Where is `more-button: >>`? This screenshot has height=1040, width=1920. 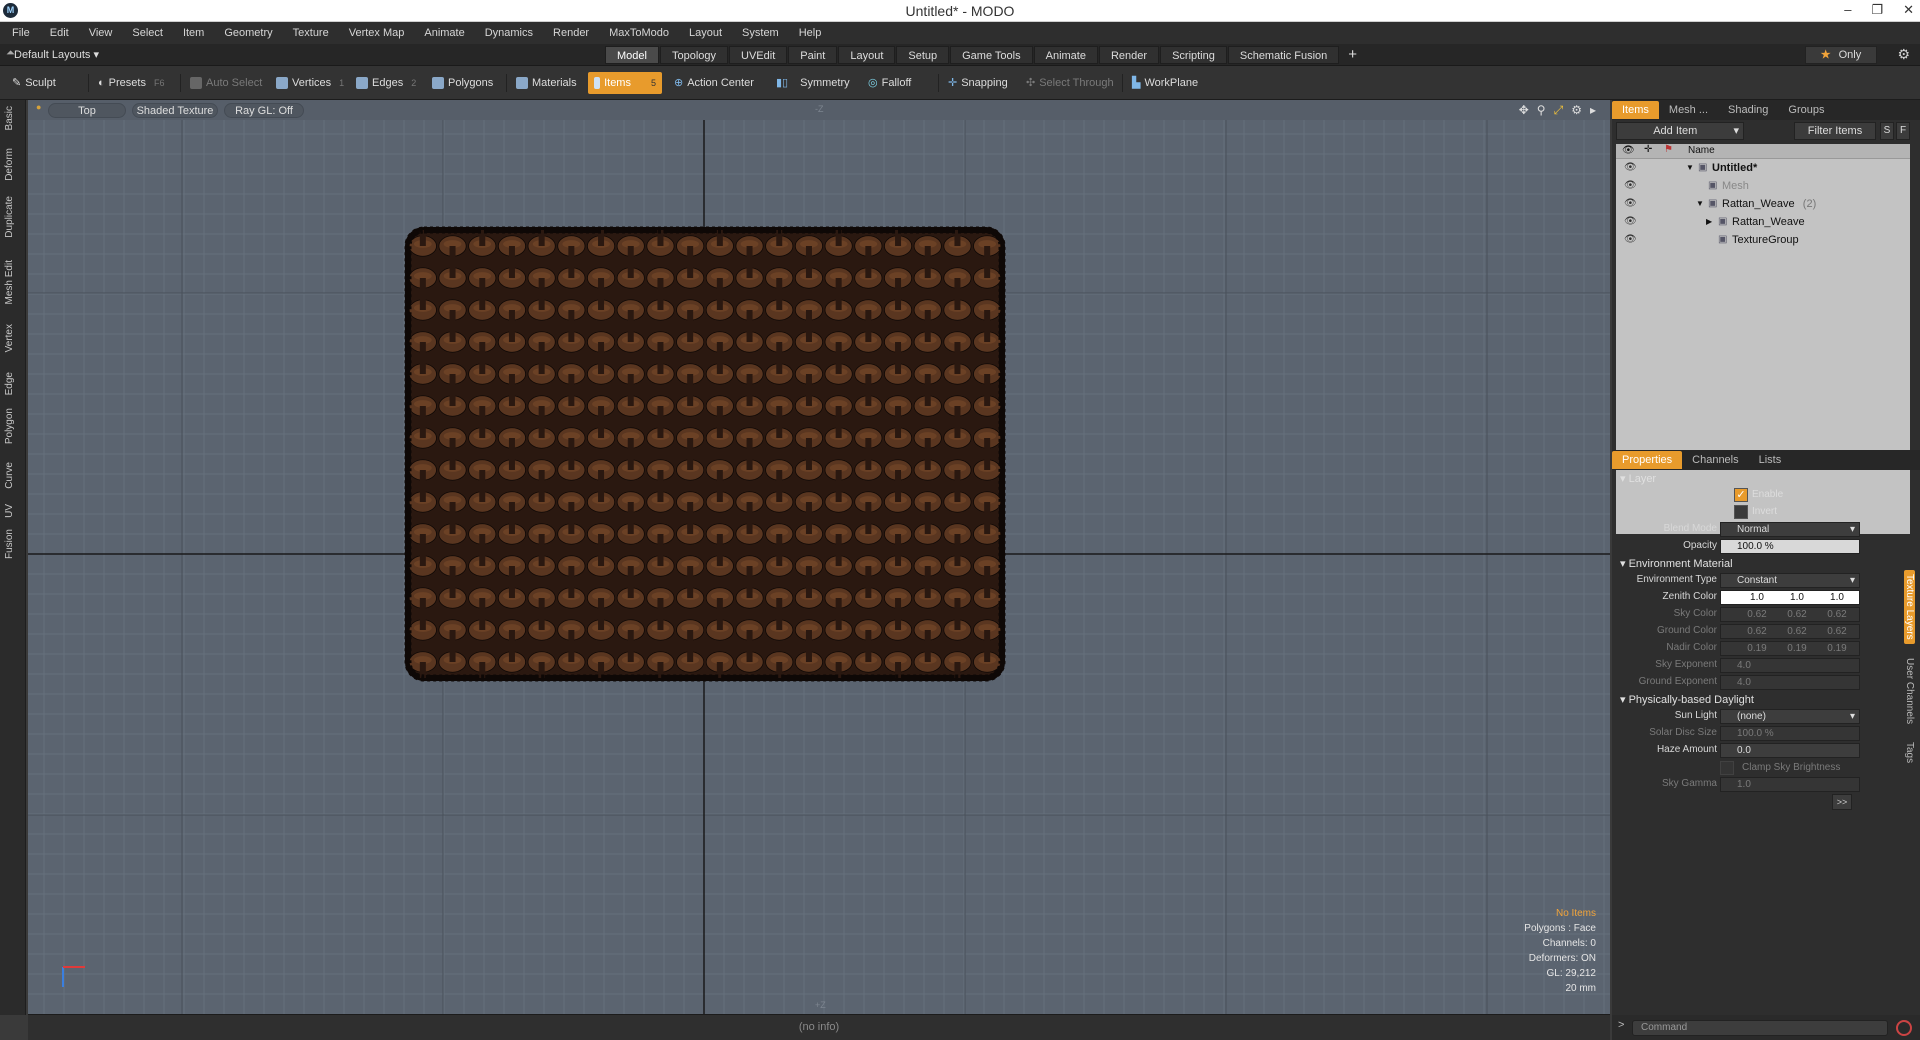 more-button: >> is located at coordinates (1842, 802).